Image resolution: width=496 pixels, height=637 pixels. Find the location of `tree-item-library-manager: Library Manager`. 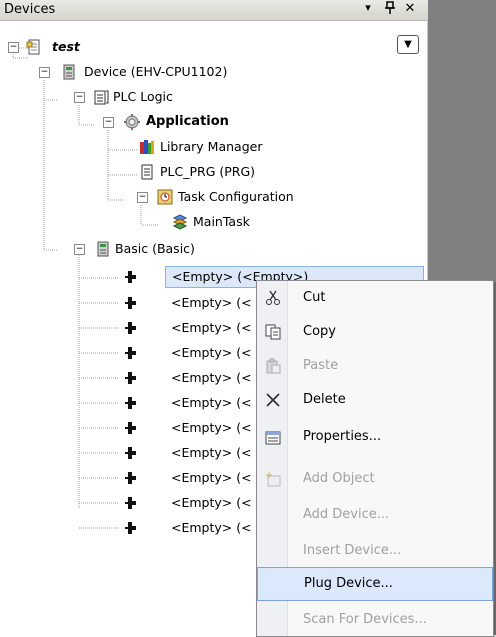

tree-item-library-manager: Library Manager is located at coordinates (160, 147).